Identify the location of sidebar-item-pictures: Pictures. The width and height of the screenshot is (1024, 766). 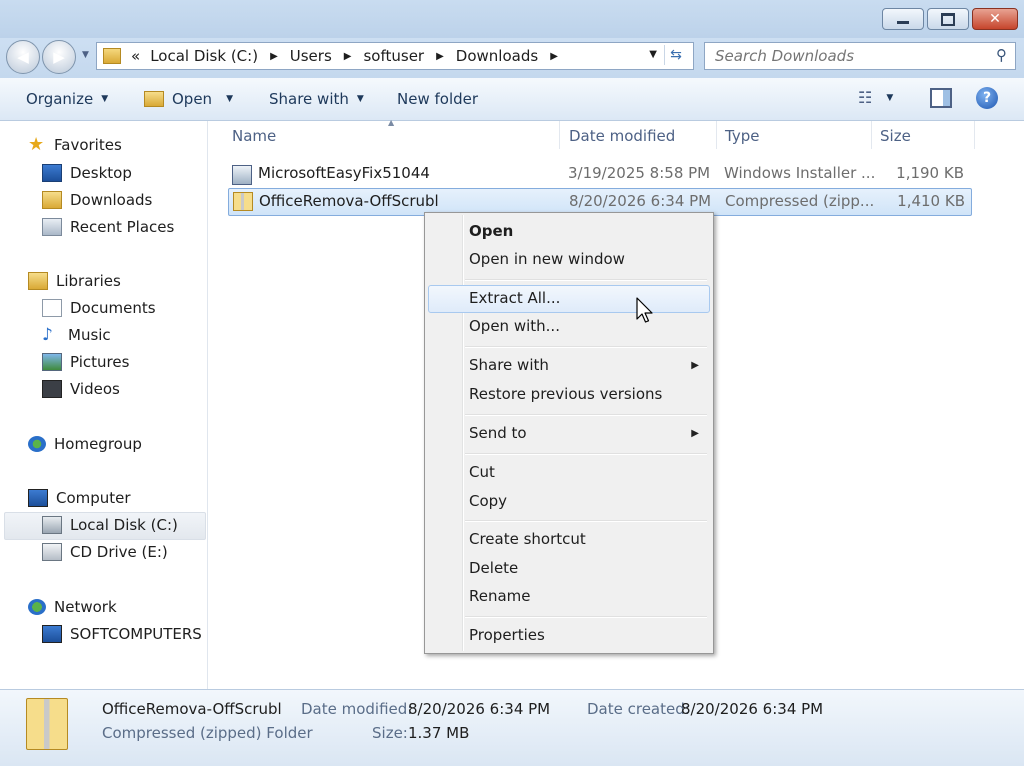
(85, 362).